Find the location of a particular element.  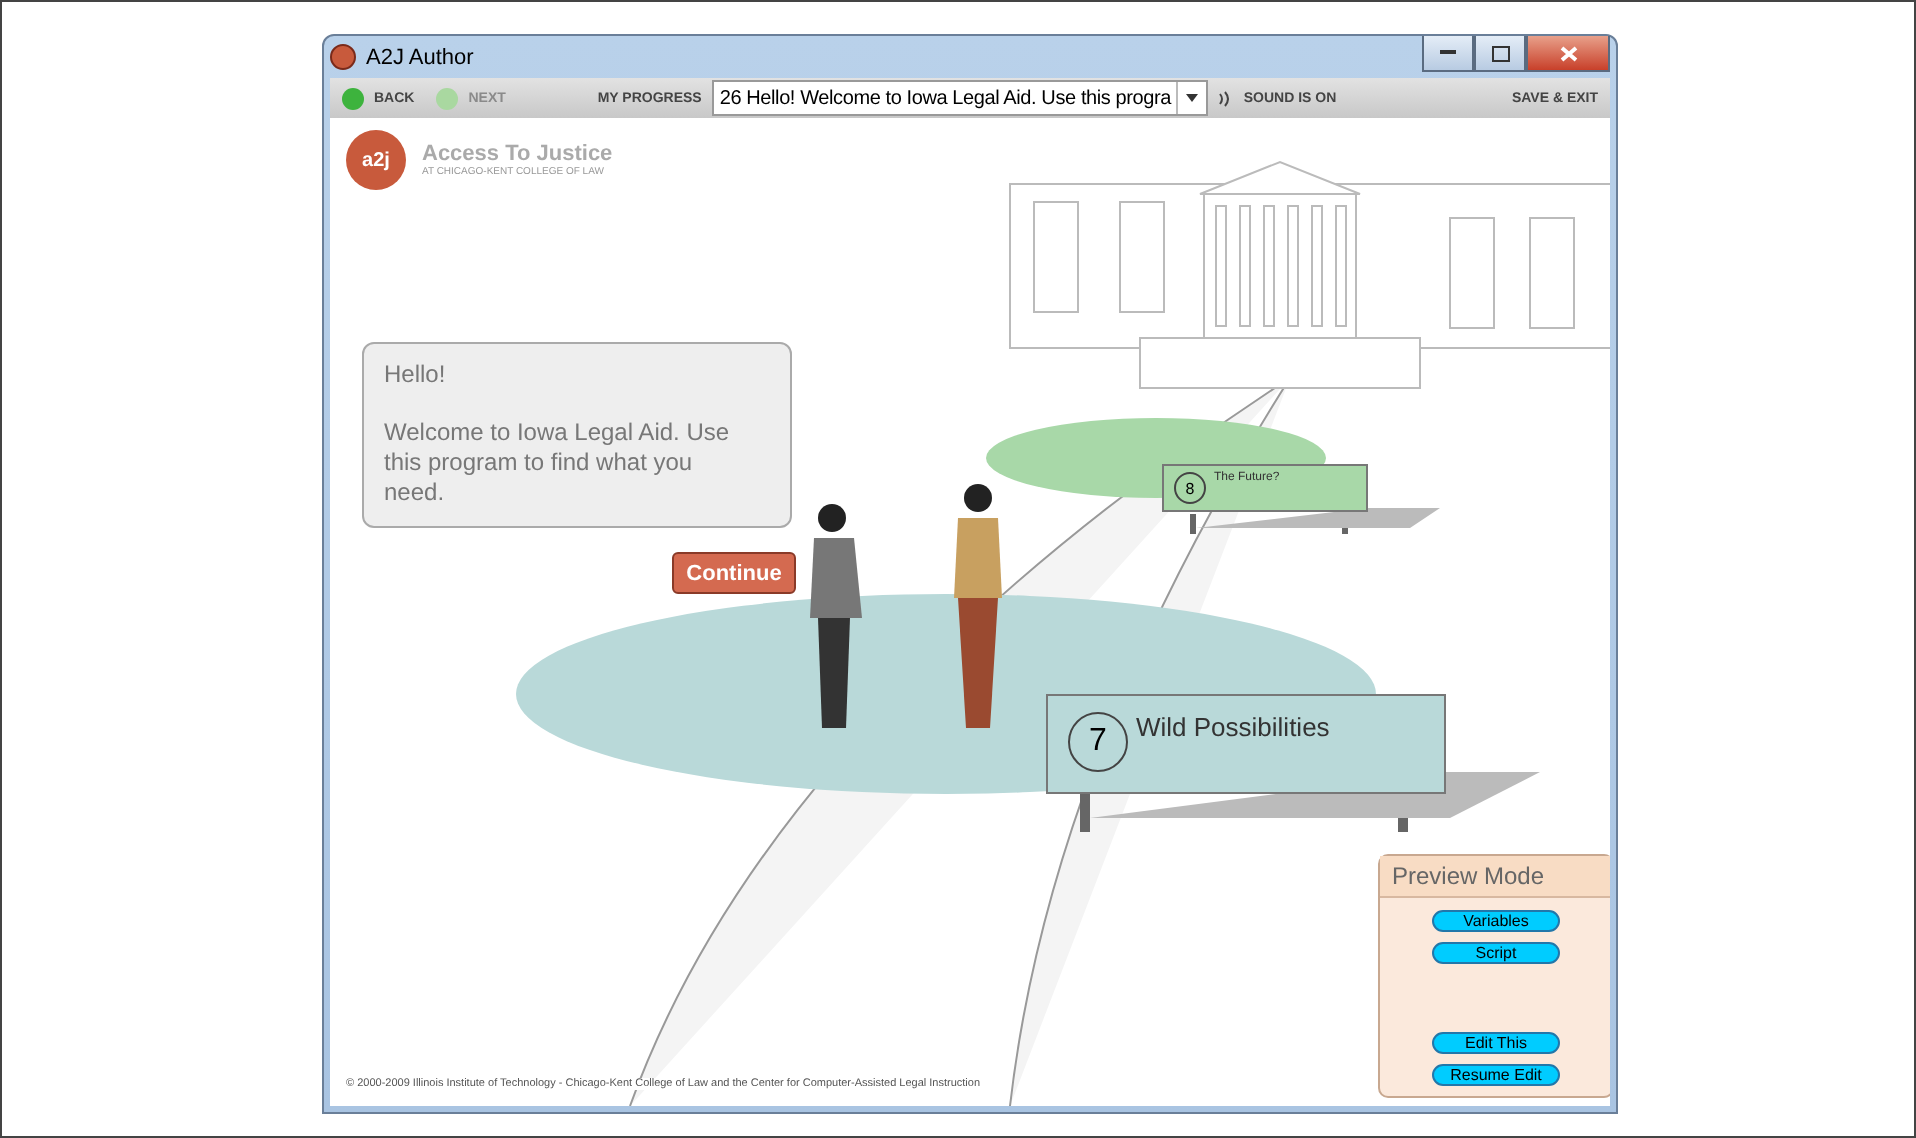

preview-title: Preview Mode is located at coordinates (1495, 877).